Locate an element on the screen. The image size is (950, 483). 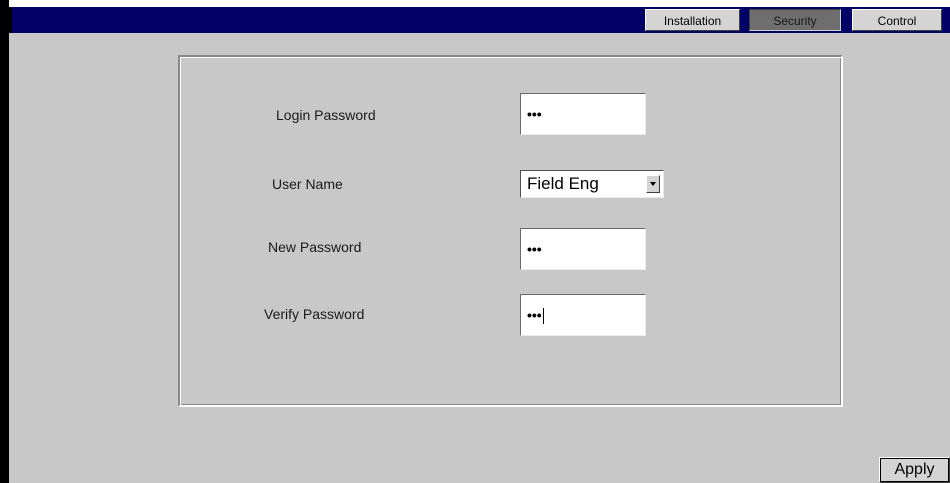
user-name-select: Field Eng is located at coordinates (592, 184).